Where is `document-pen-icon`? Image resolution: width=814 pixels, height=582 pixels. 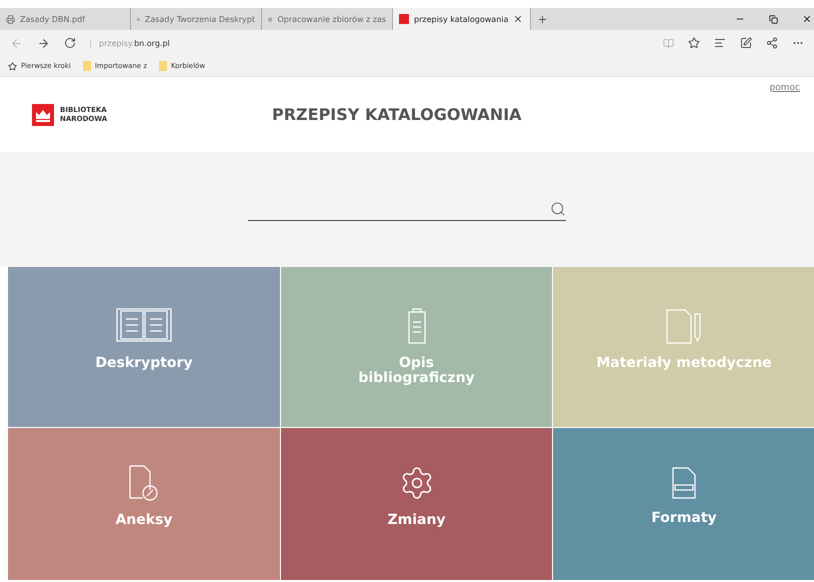 document-pen-icon is located at coordinates (684, 326).